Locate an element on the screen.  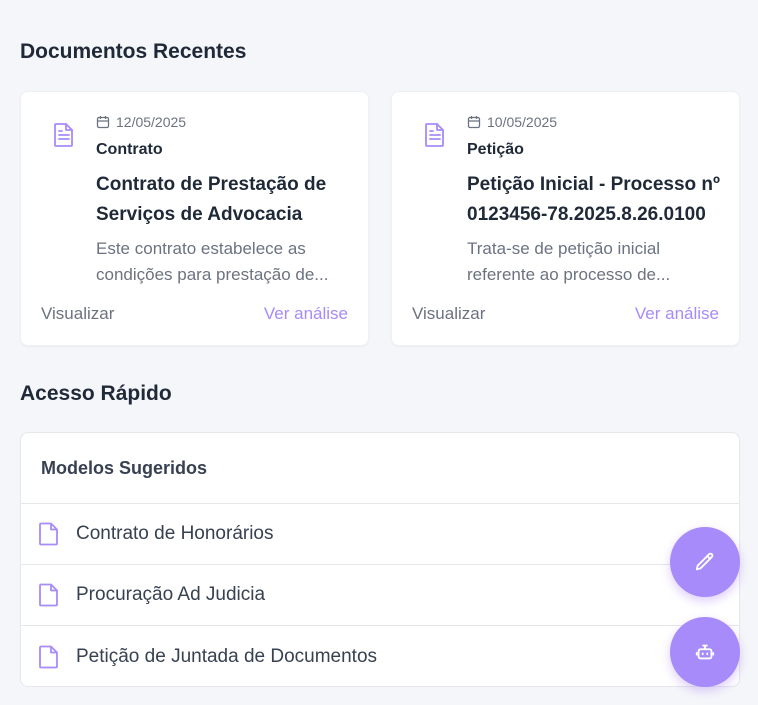
pencil-icon is located at coordinates (704, 561).